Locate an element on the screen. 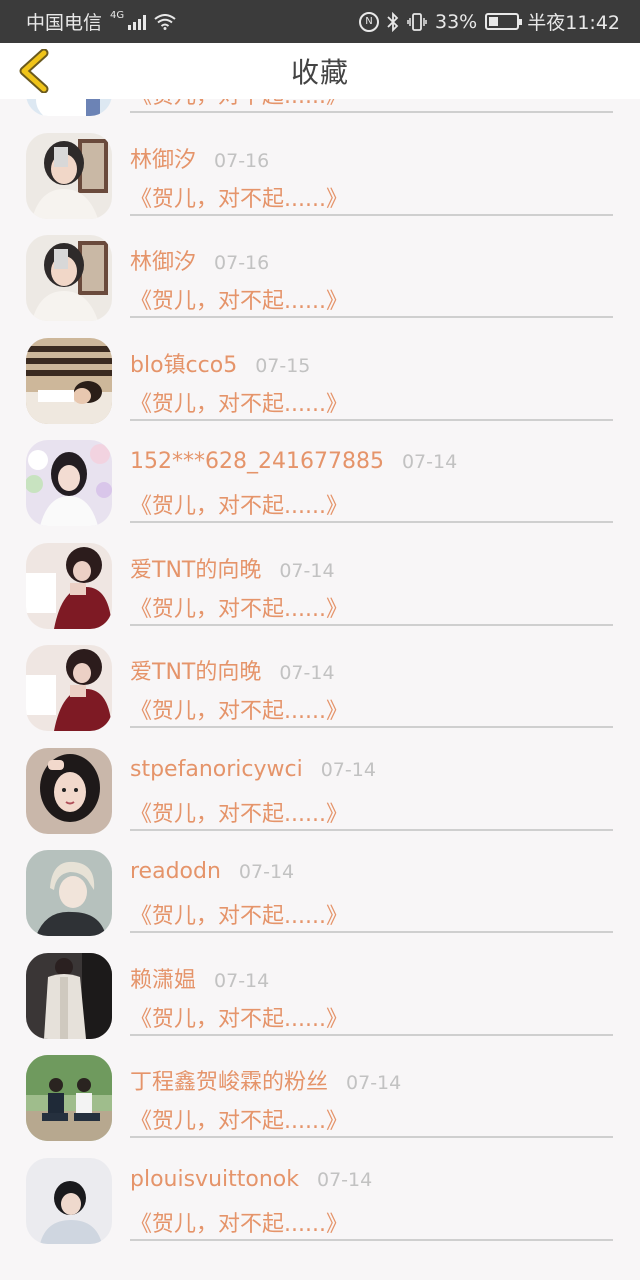 This screenshot has height=1280, width=640. carrier-label: 中国电信 is located at coordinates (64, 23).